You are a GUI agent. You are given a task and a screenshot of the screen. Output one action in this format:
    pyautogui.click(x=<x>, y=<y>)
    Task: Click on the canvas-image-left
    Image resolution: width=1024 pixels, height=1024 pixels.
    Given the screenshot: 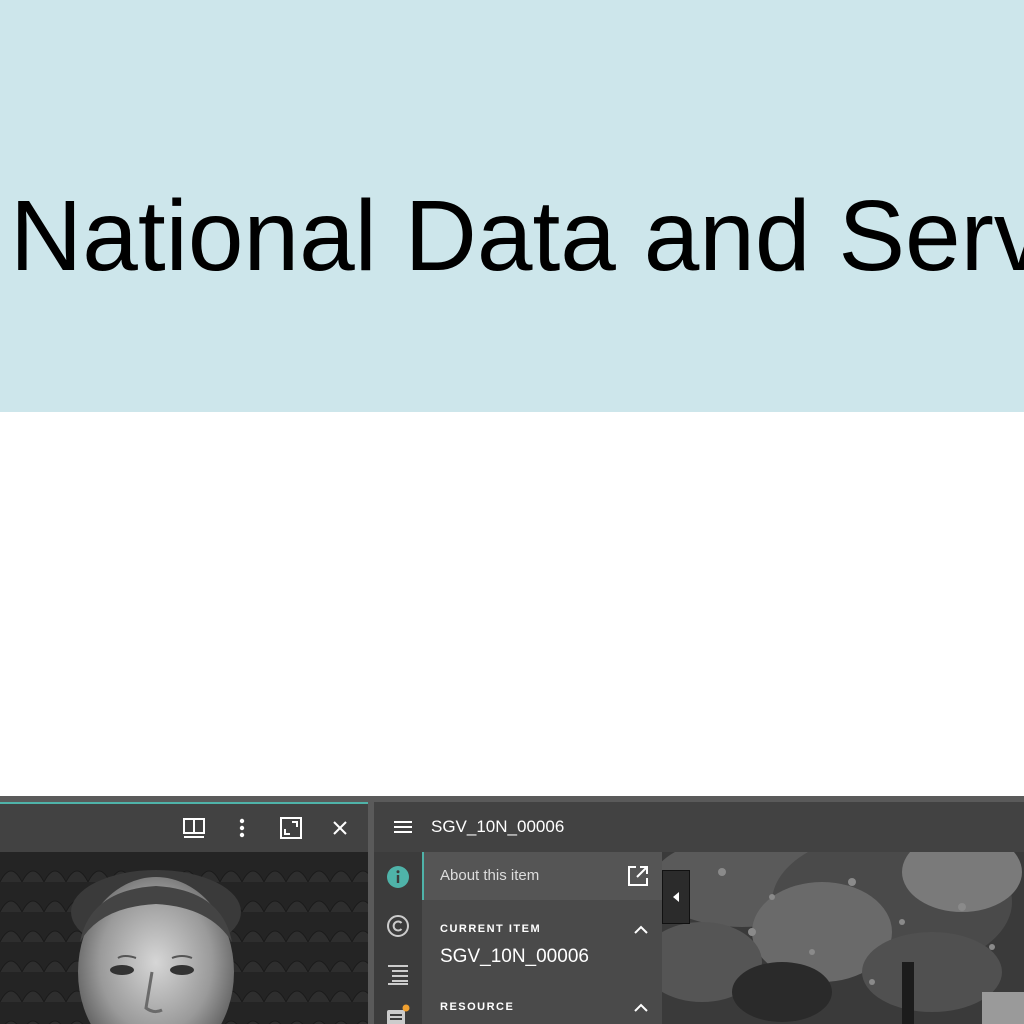 What is the action you would take?
    pyautogui.click(x=184, y=938)
    